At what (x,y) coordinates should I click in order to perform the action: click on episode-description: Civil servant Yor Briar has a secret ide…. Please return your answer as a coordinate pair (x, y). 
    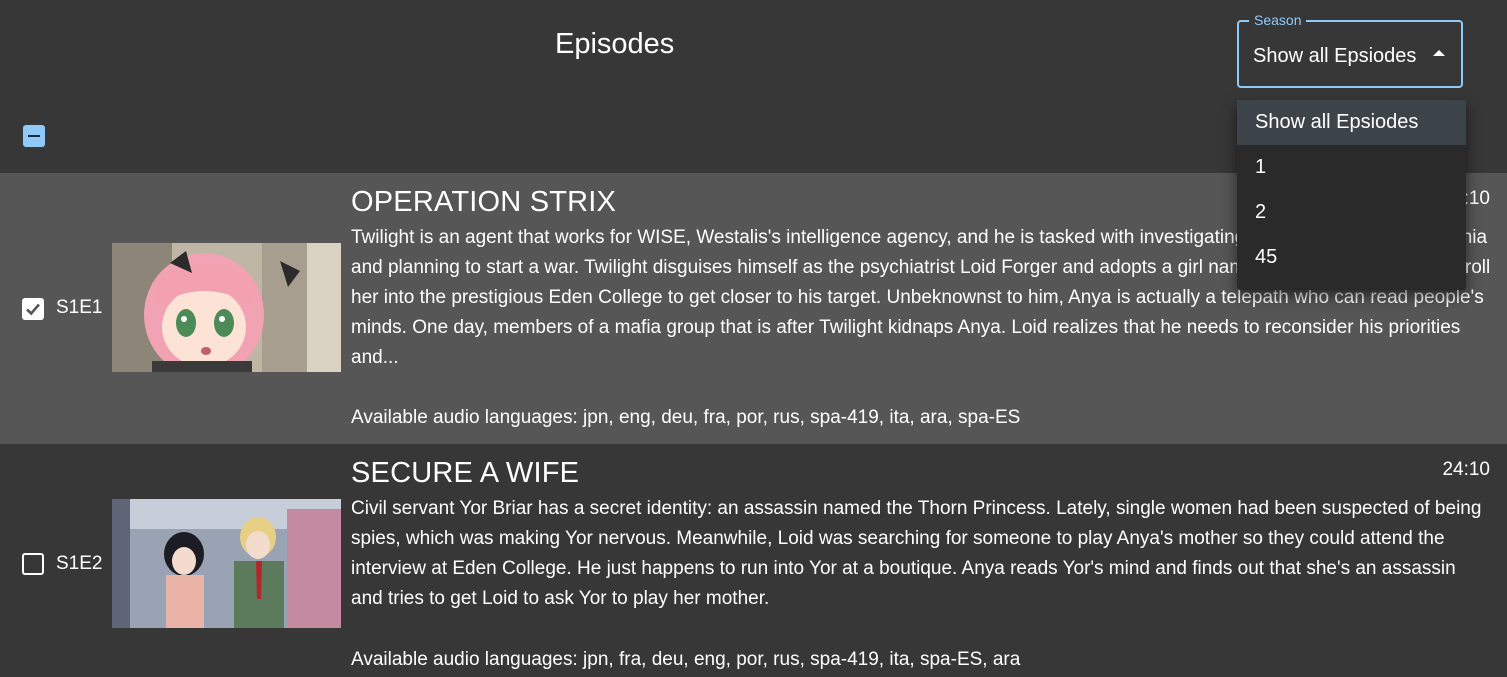
    Looking at the image, I should click on (916, 553).